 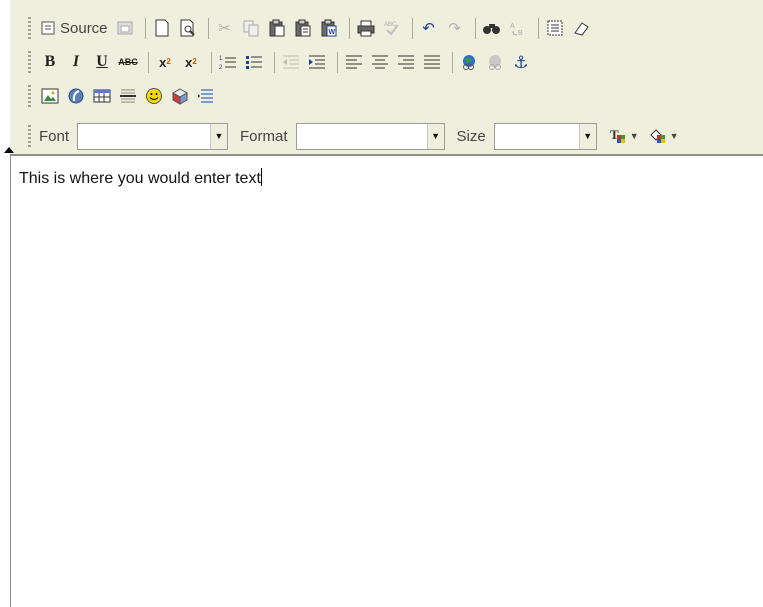 I want to click on font-select-value, so click(x=144, y=136).